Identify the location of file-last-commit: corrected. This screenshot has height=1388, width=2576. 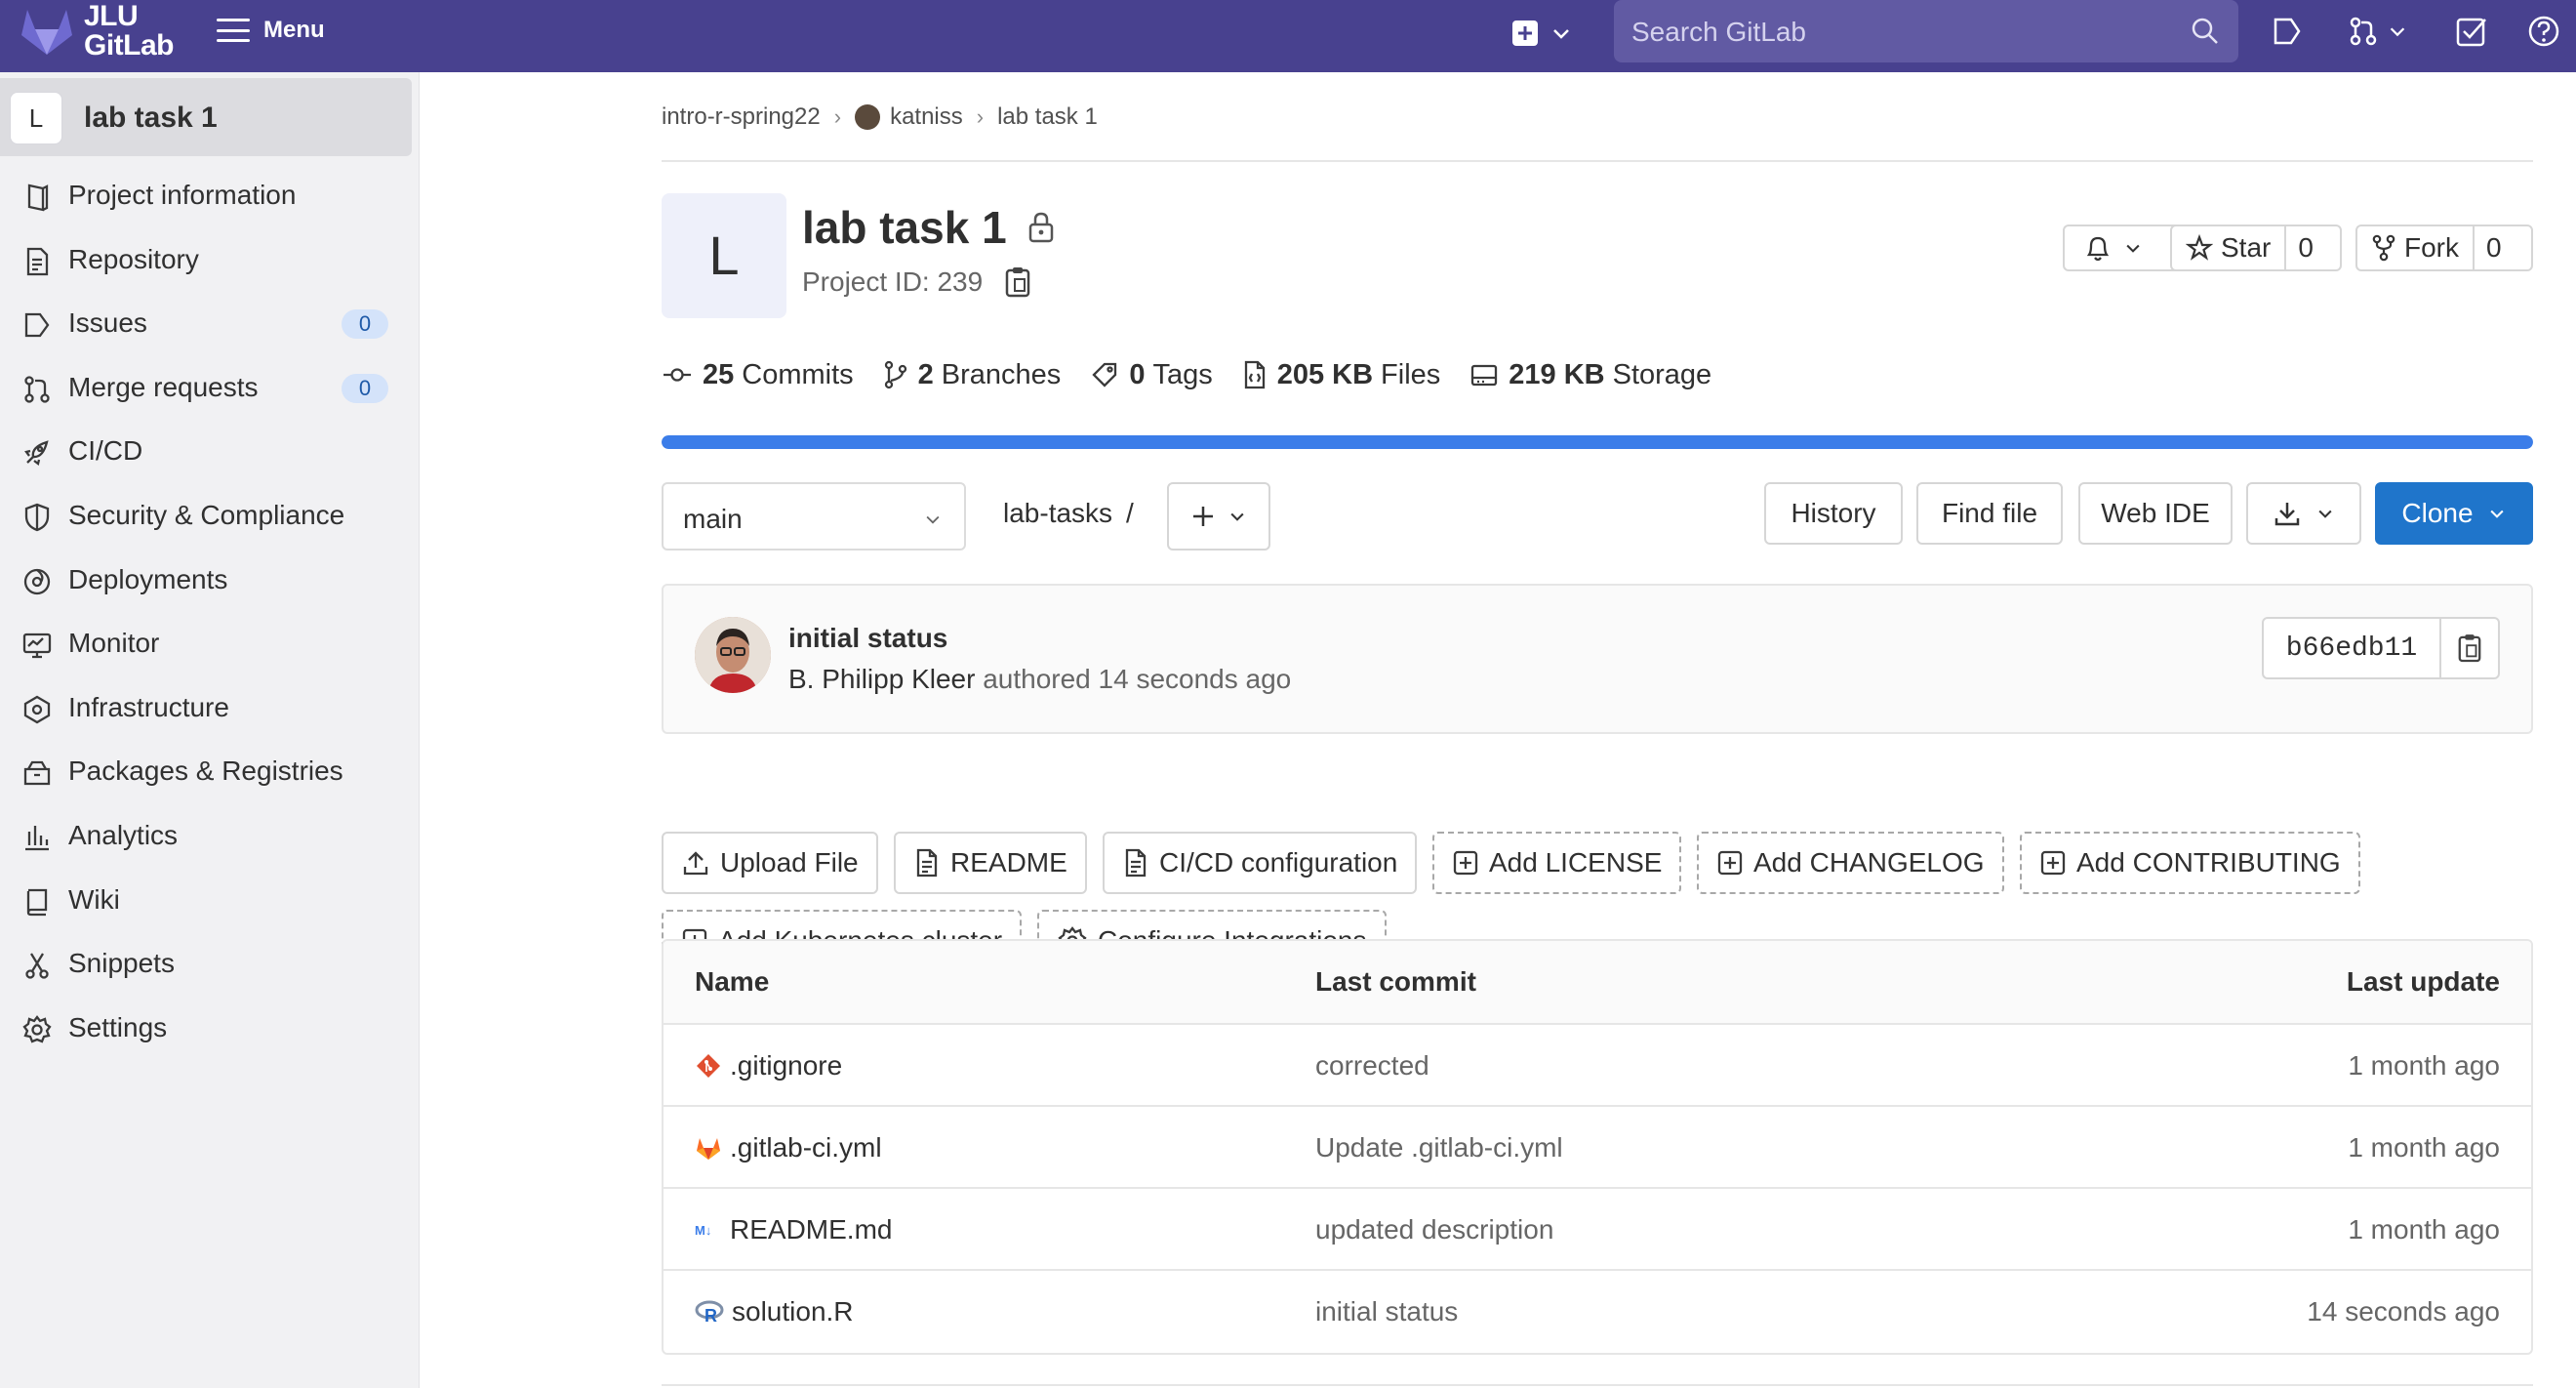
(1372, 1066).